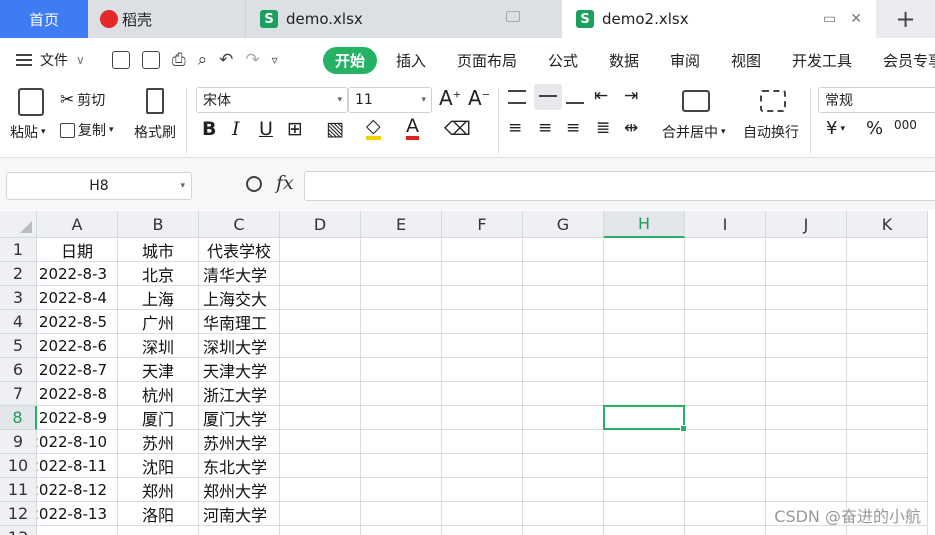 This screenshot has width=935, height=535. I want to click on cell-c4: 华南理工, so click(239, 322).